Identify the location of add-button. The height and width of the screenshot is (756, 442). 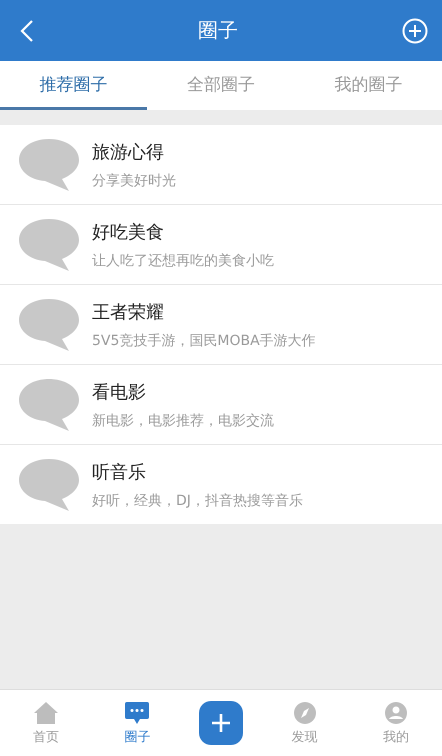
(220, 723).